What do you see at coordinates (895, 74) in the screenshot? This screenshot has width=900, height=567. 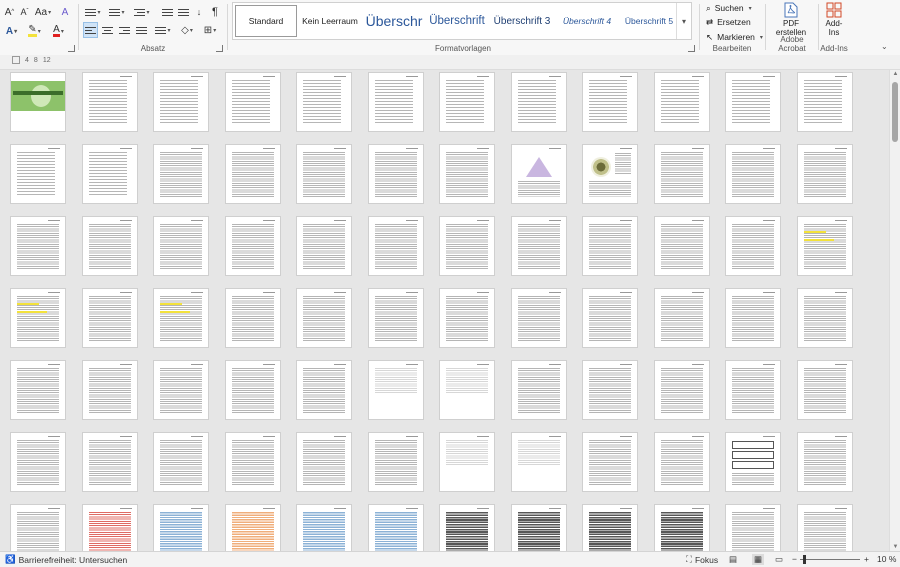 I see `scroll-up-icon: ▲` at bounding box center [895, 74].